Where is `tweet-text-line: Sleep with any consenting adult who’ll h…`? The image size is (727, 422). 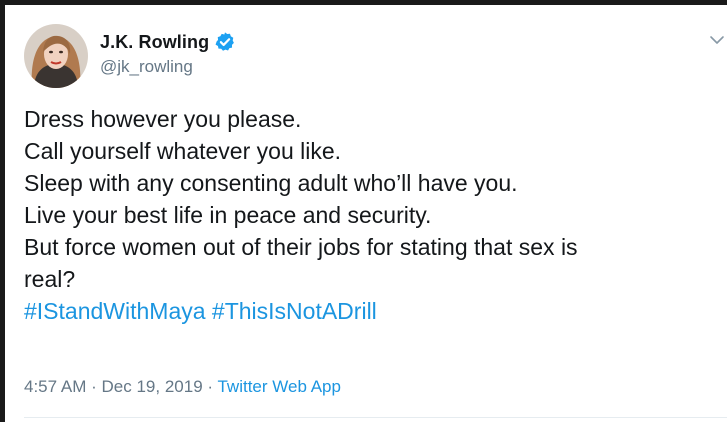 tweet-text-line: Sleep with any consenting adult who’ll h… is located at coordinates (271, 183).